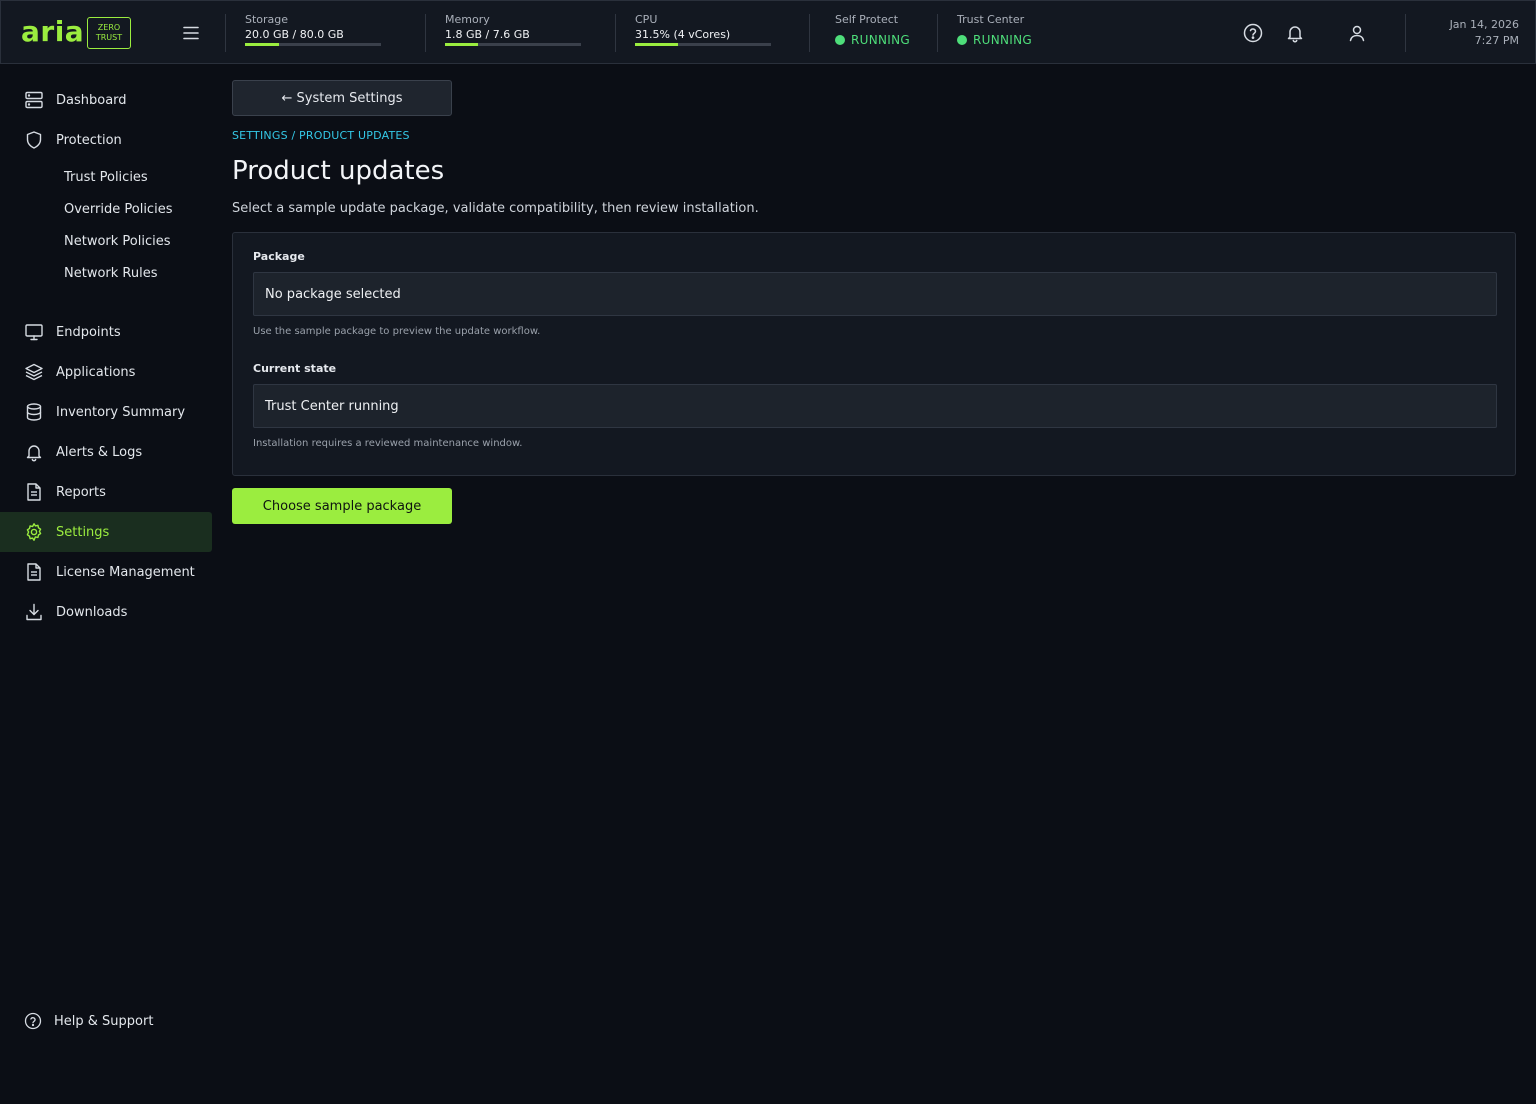 This screenshot has height=1104, width=1536. What do you see at coordinates (1484, 33) in the screenshot?
I see `date-time: Jan 14, 2026 7:27 PM` at bounding box center [1484, 33].